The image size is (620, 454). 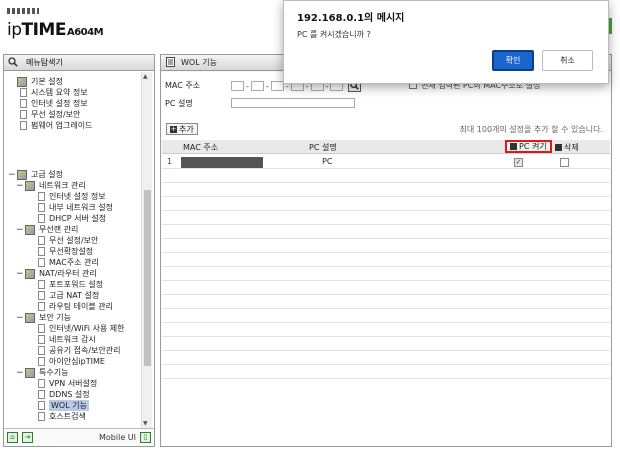 I want to click on power-on-checkbox: ✓, so click(x=518, y=162).